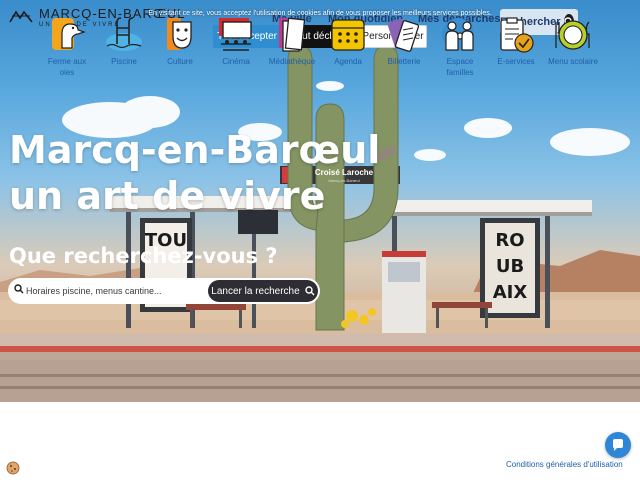  I want to click on quick-link-menu-scolaire: Menu scolaire, so click(573, 41).